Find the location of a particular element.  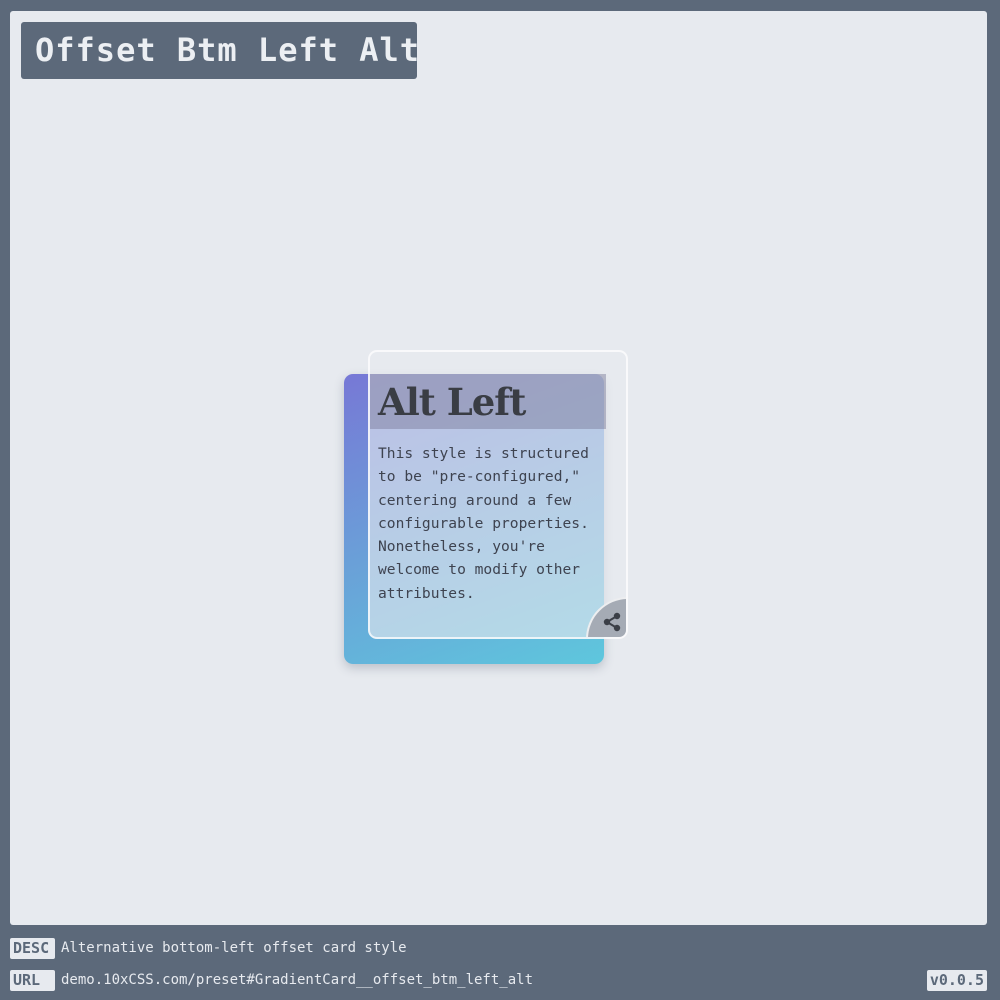

version-badge: v0.0.5 is located at coordinates (956, 980).